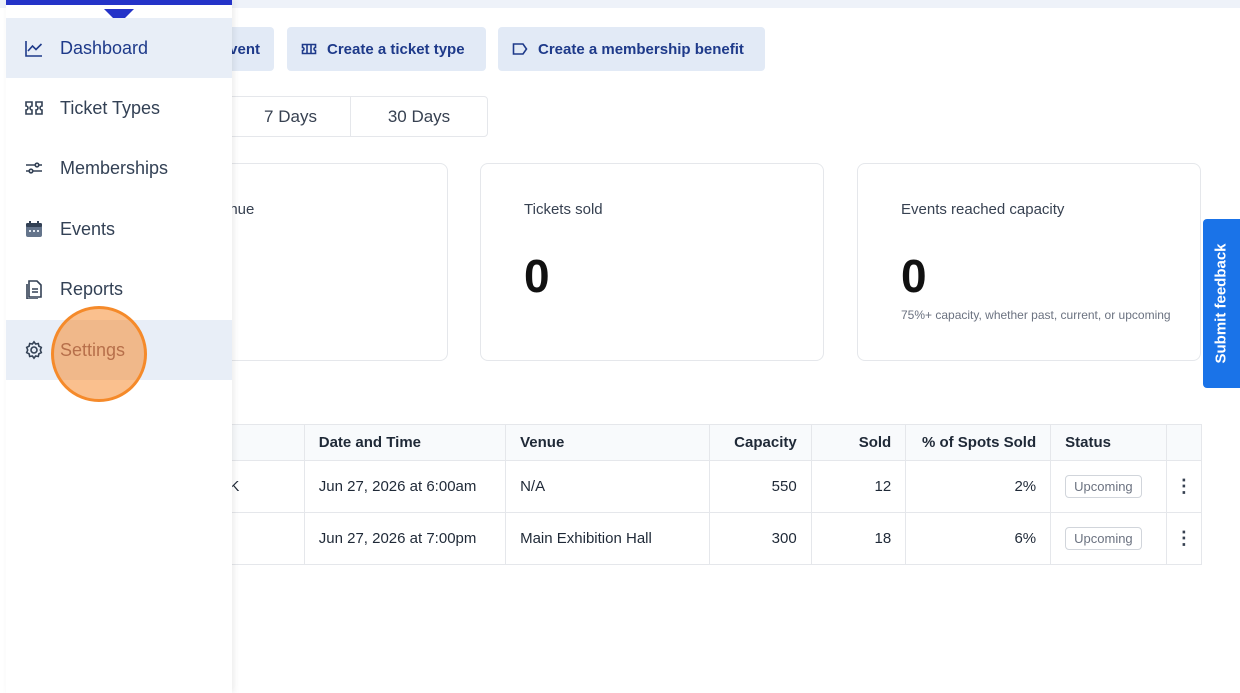  What do you see at coordinates (858, 442) in the screenshot?
I see `header-sold: Sold` at bounding box center [858, 442].